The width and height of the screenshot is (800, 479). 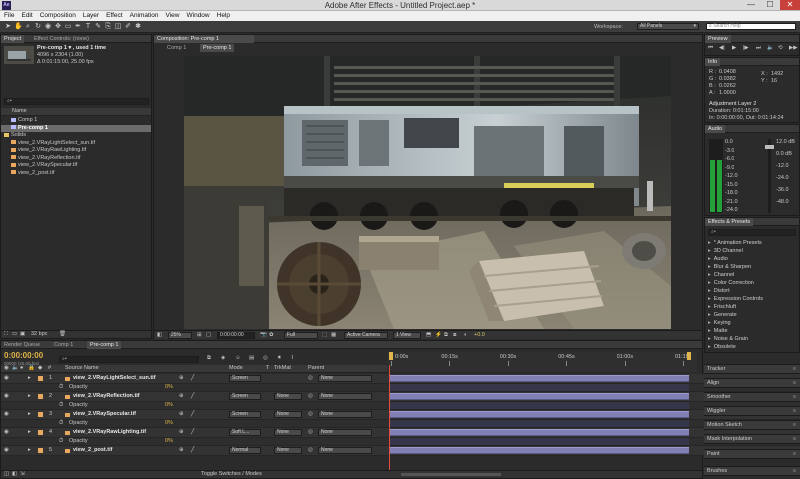 I want to click on eraser-tool-icon: ◫, so click(x=118, y=27).